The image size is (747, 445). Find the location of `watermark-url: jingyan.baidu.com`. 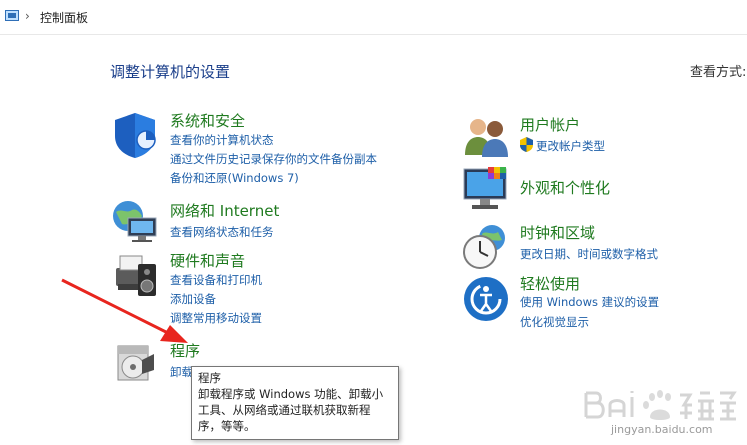

watermark-url: jingyan.baidu.com is located at coordinates (662, 429).